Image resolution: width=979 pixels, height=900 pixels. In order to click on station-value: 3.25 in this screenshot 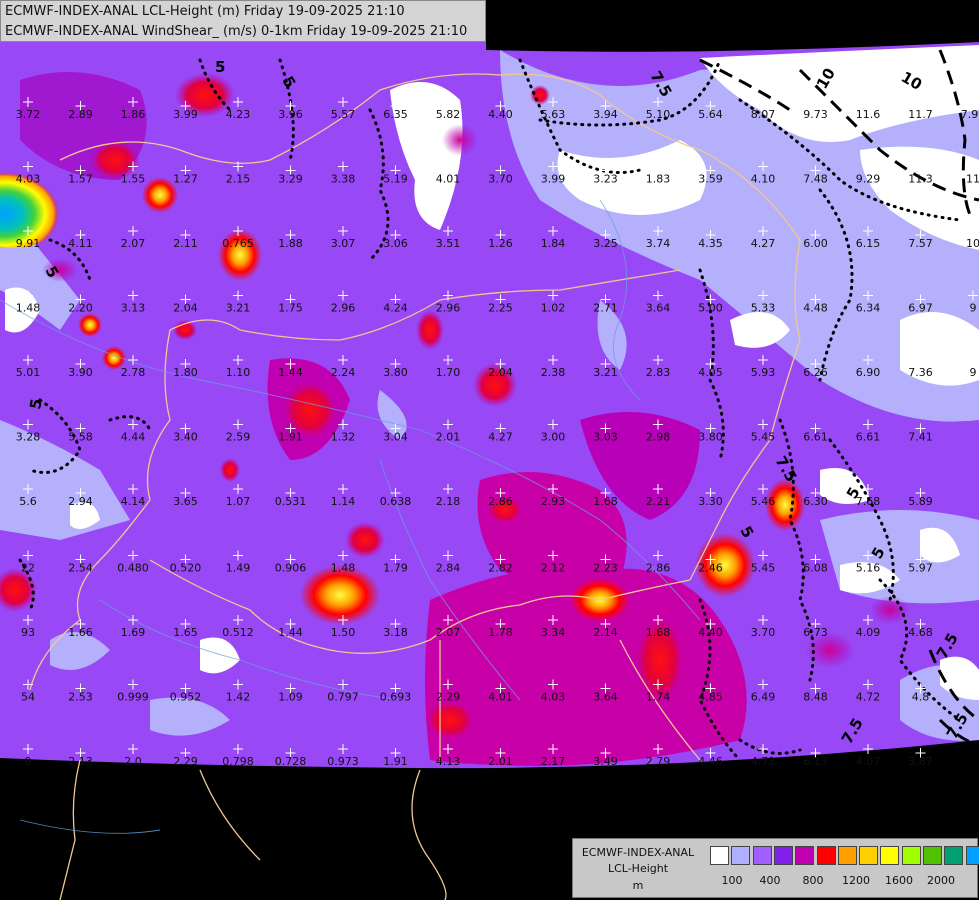, I will do `click(605, 243)`.